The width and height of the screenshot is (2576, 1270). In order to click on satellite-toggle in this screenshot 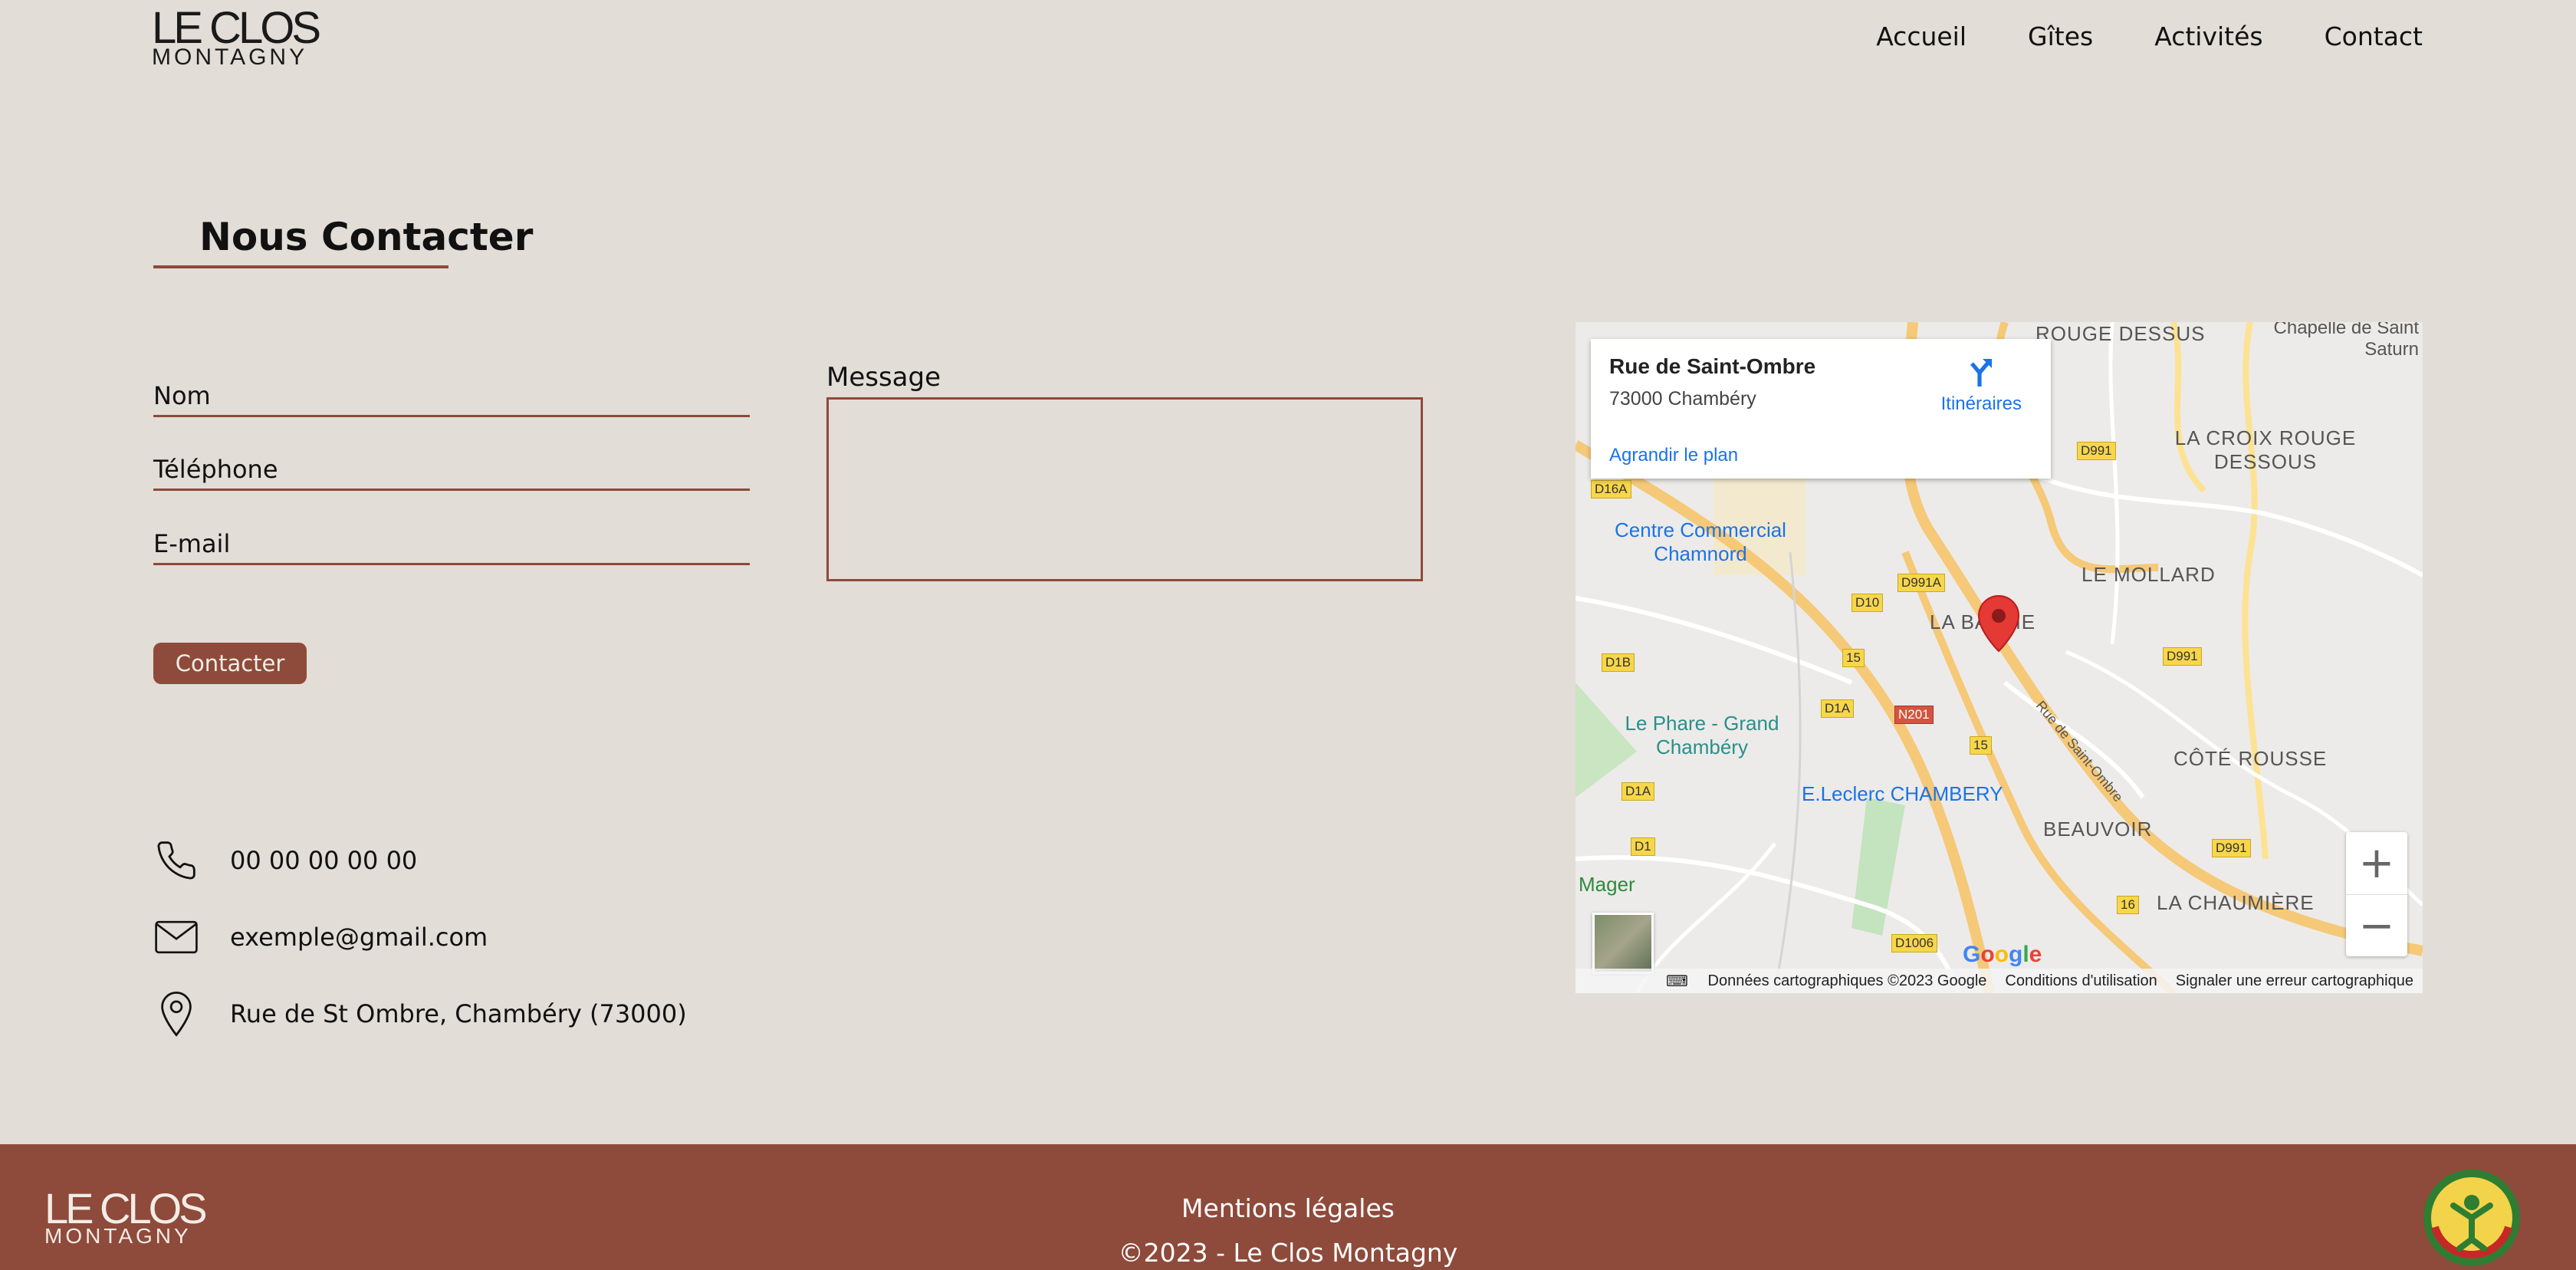, I will do `click(1623, 943)`.